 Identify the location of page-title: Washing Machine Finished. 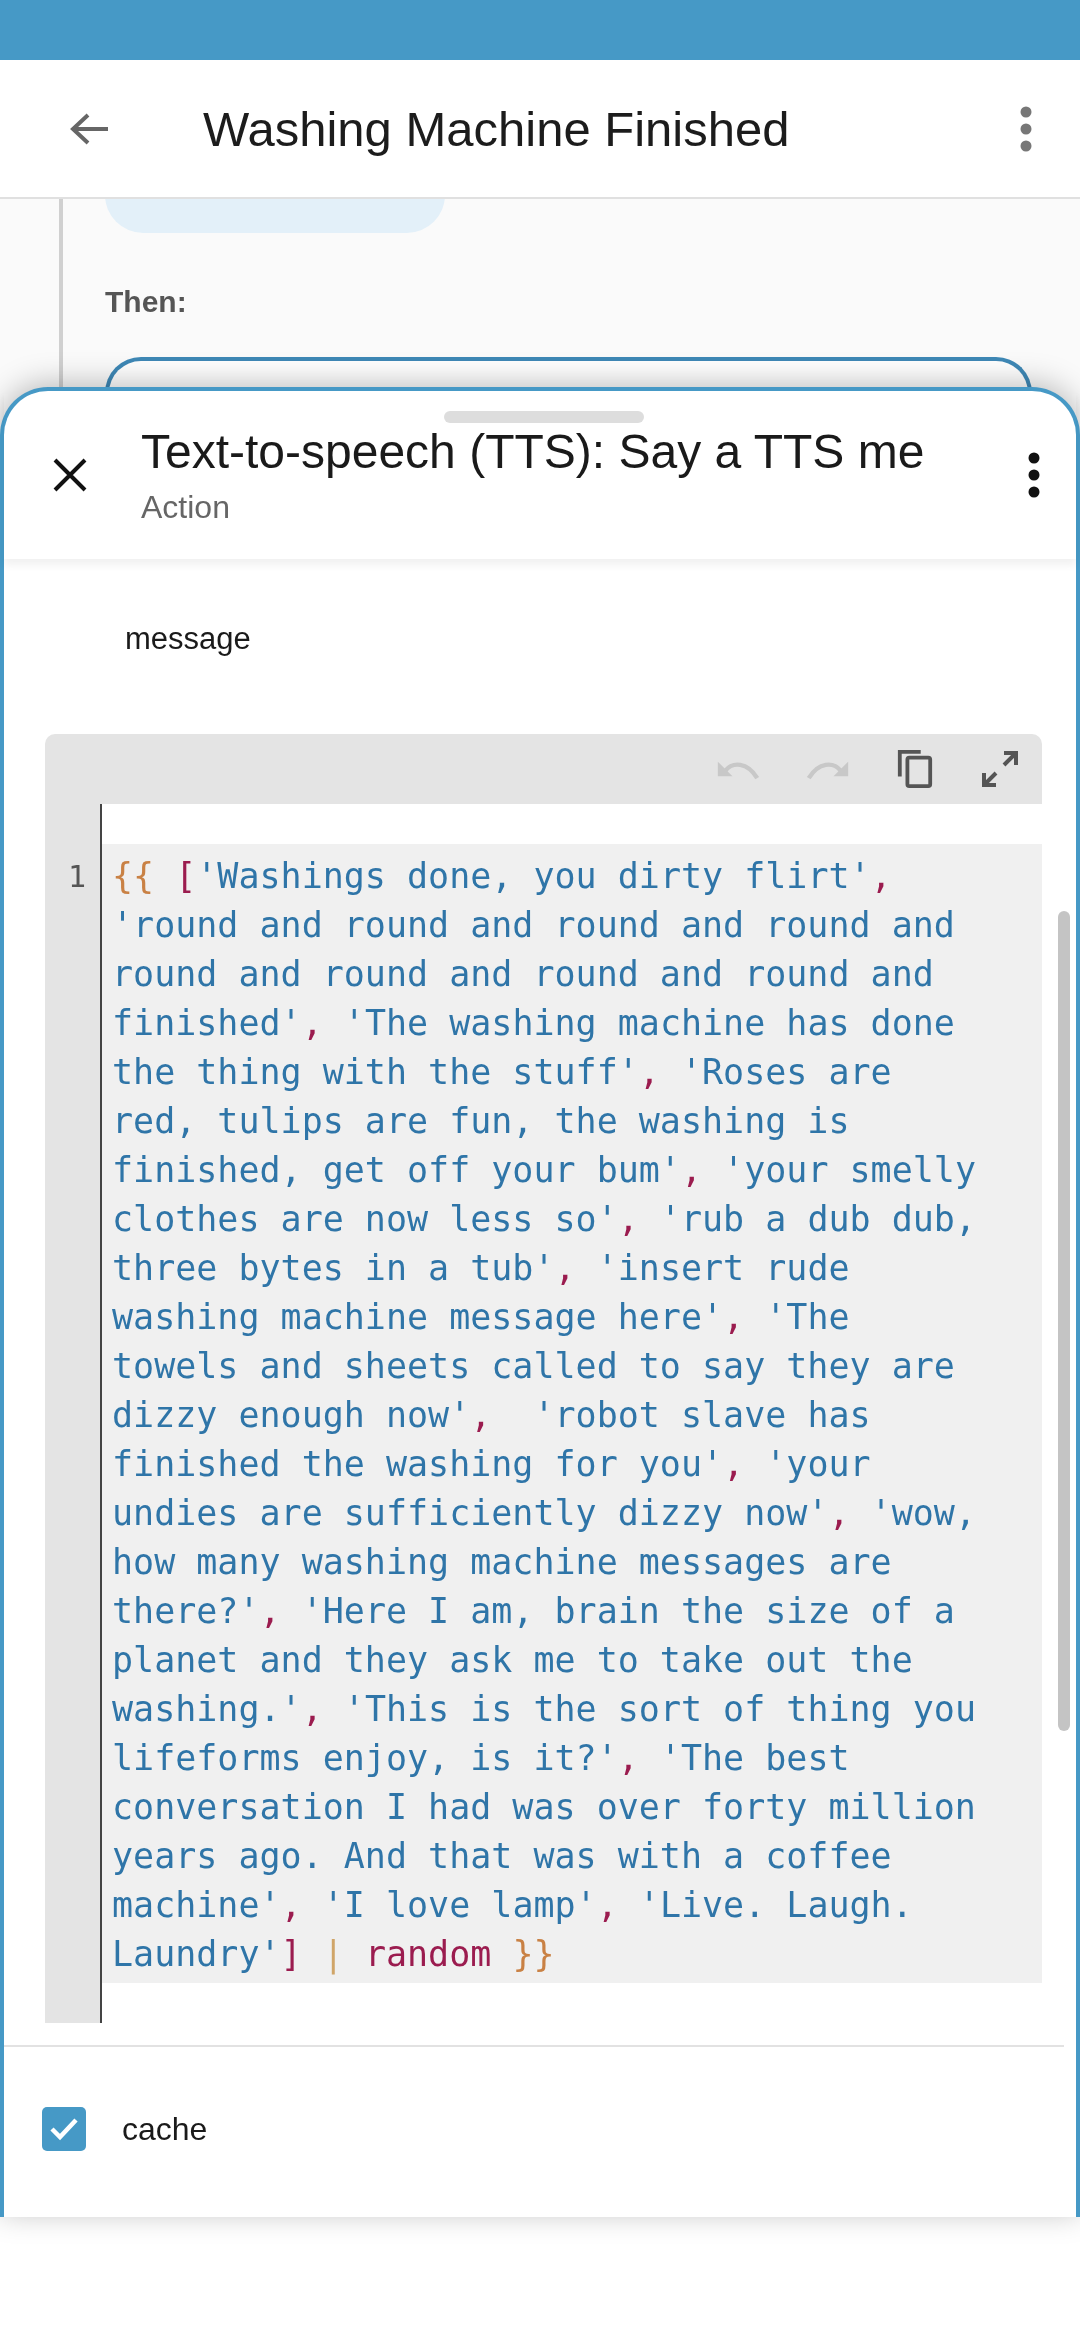
(497, 128).